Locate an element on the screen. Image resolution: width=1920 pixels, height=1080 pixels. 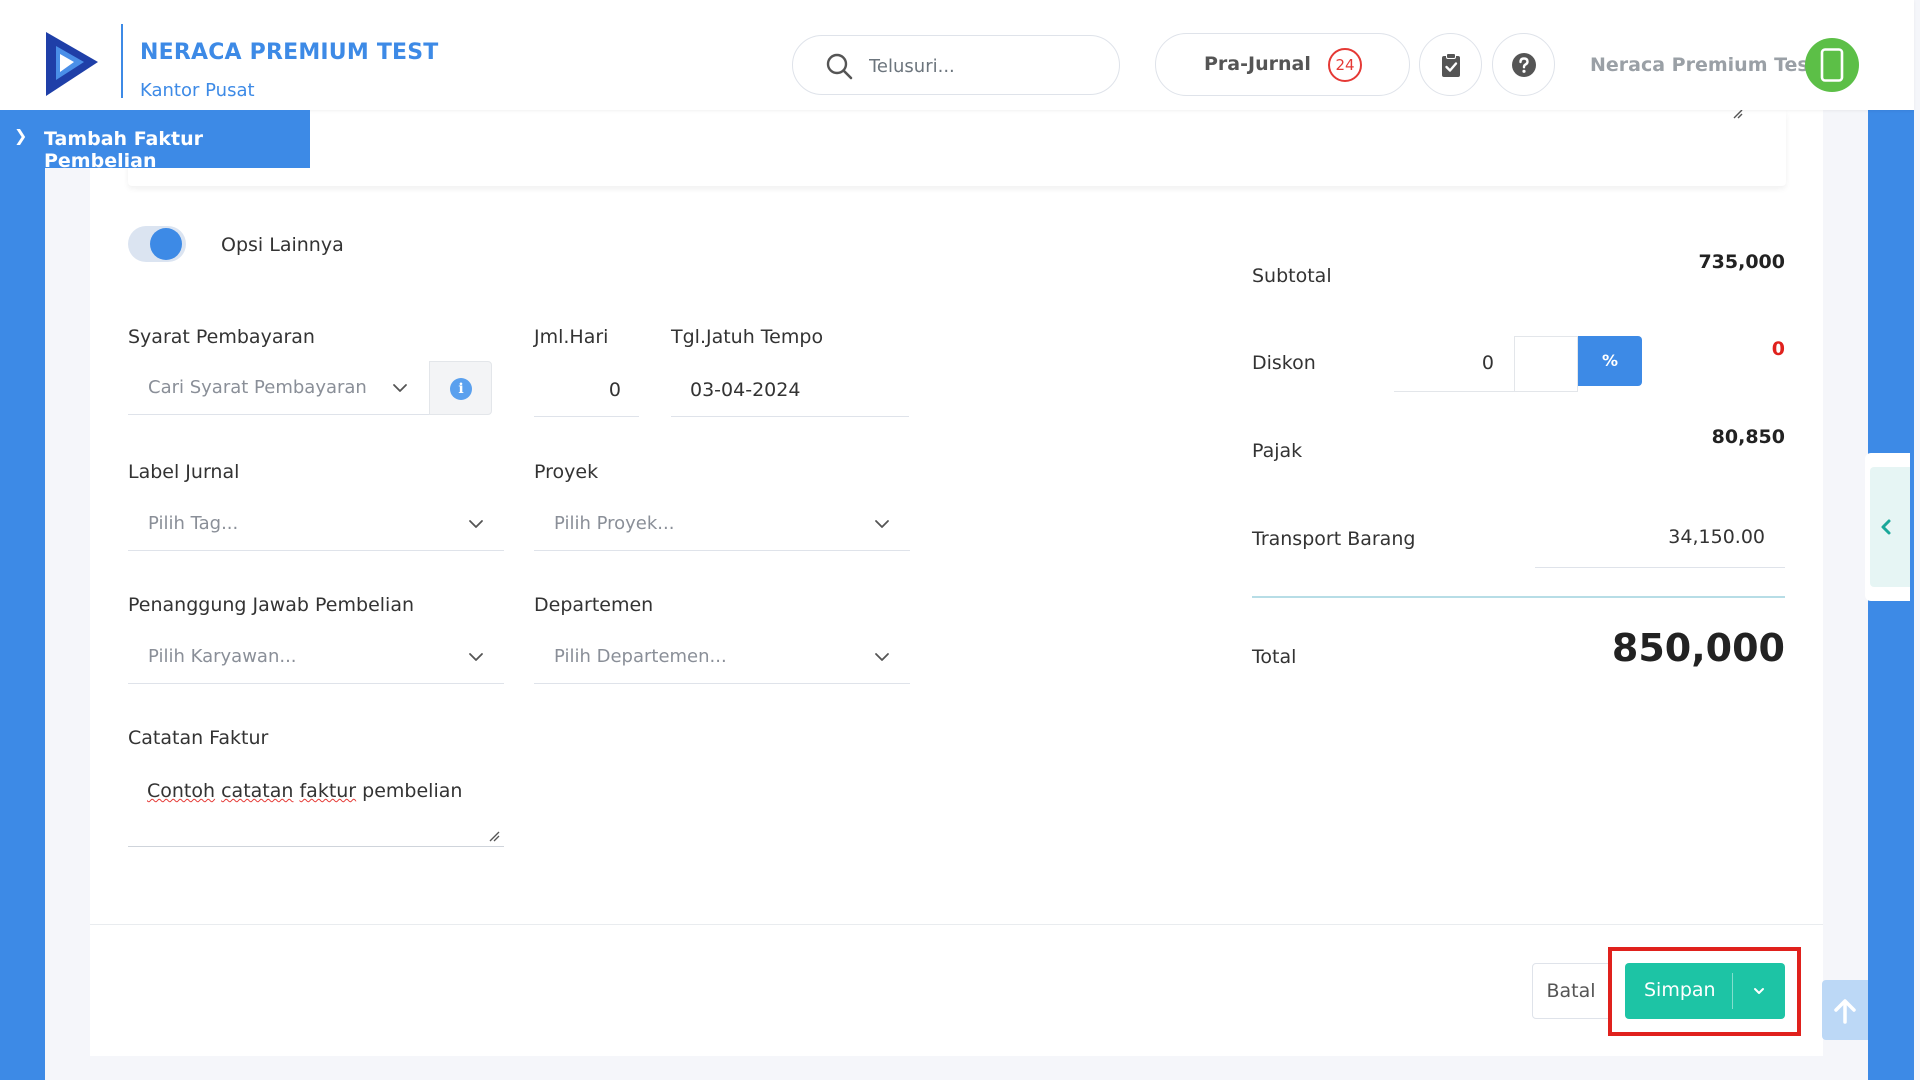
diskon-input: 0 is located at coordinates (1454, 364).